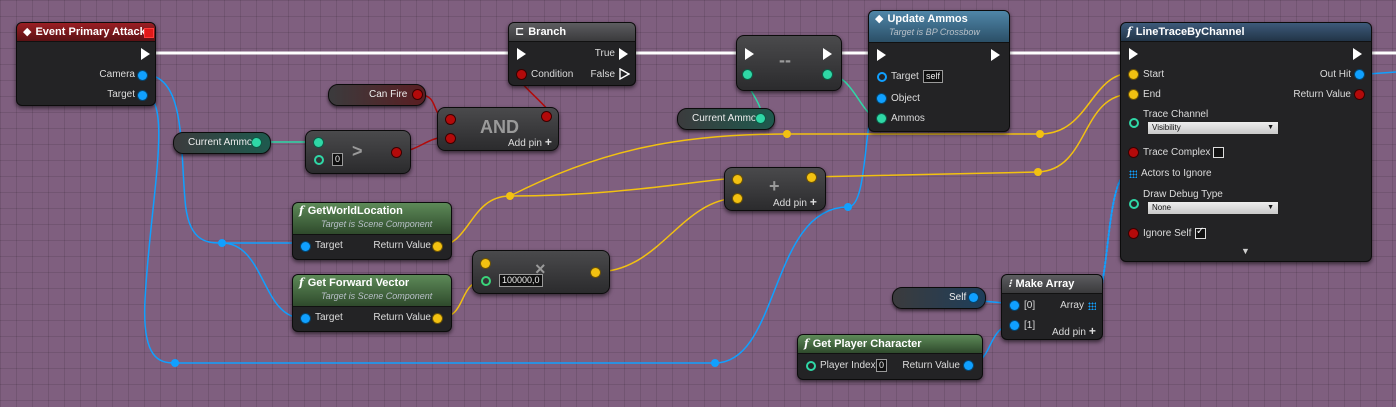 Image resolution: width=1396 pixels, height=407 pixels. Describe the element at coordinates (546, 116) in the screenshot. I see `and-out-pin` at that location.